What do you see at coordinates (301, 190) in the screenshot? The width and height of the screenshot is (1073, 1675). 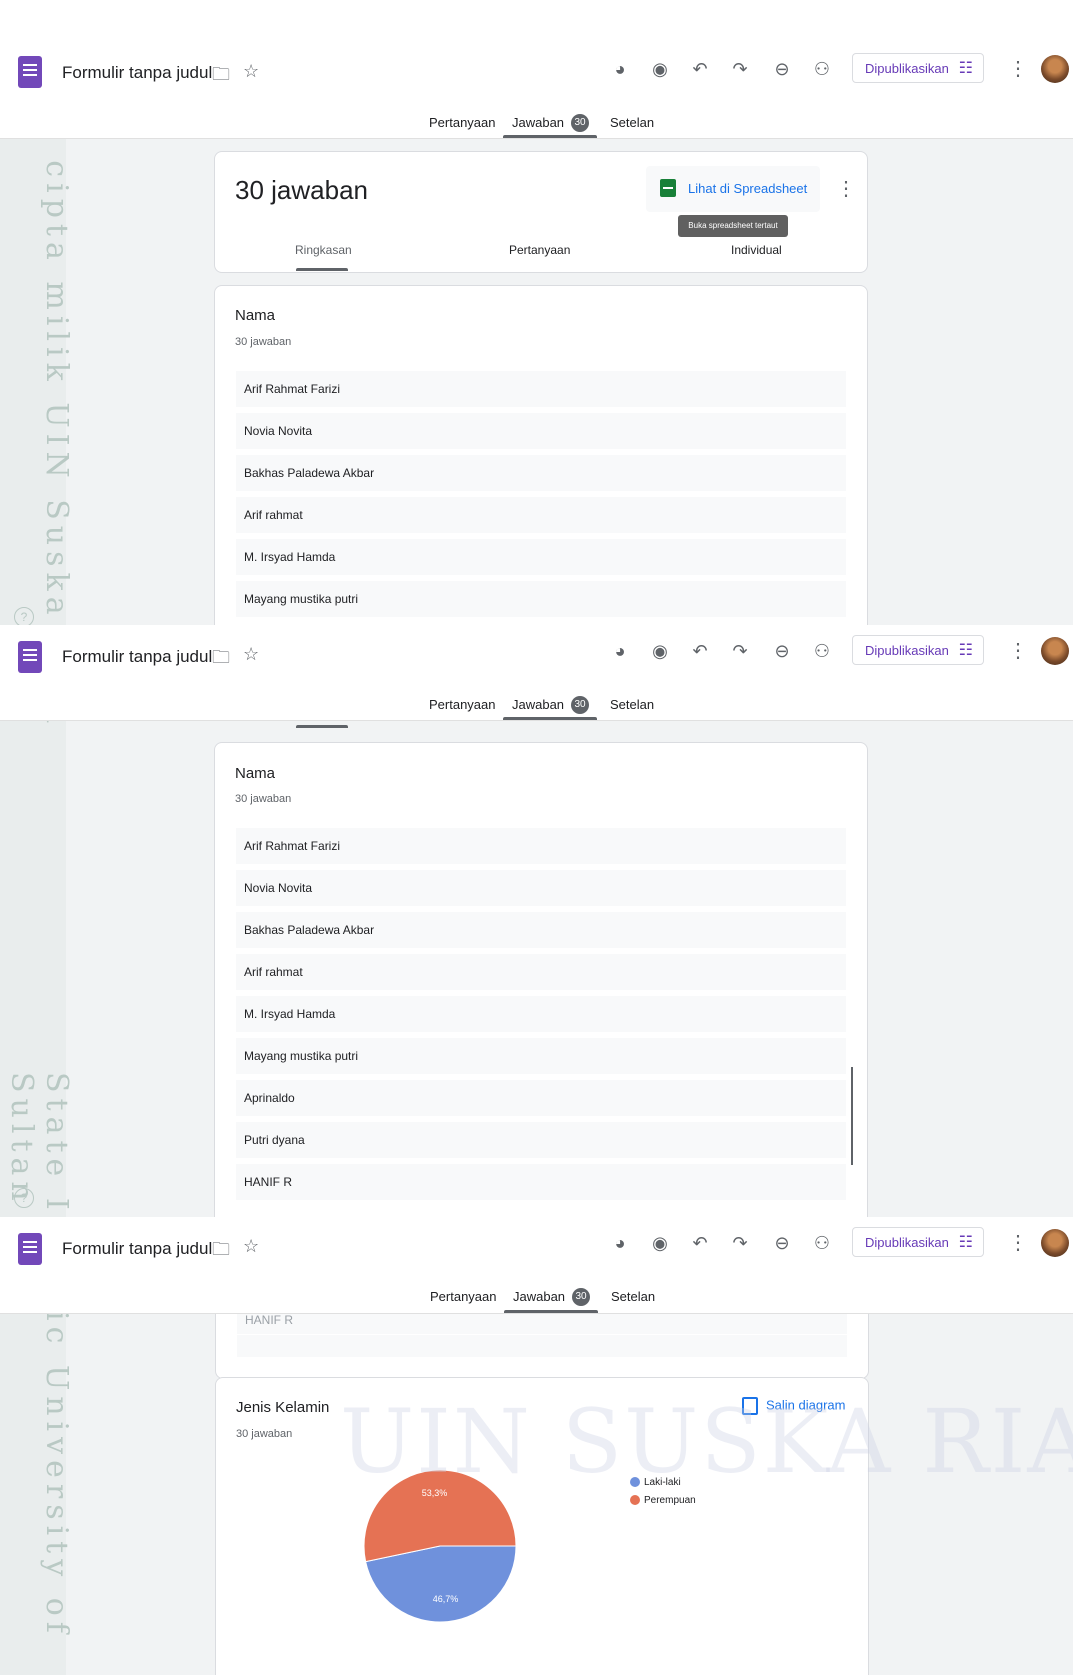 I see `response-count-title: 30 jawaban` at bounding box center [301, 190].